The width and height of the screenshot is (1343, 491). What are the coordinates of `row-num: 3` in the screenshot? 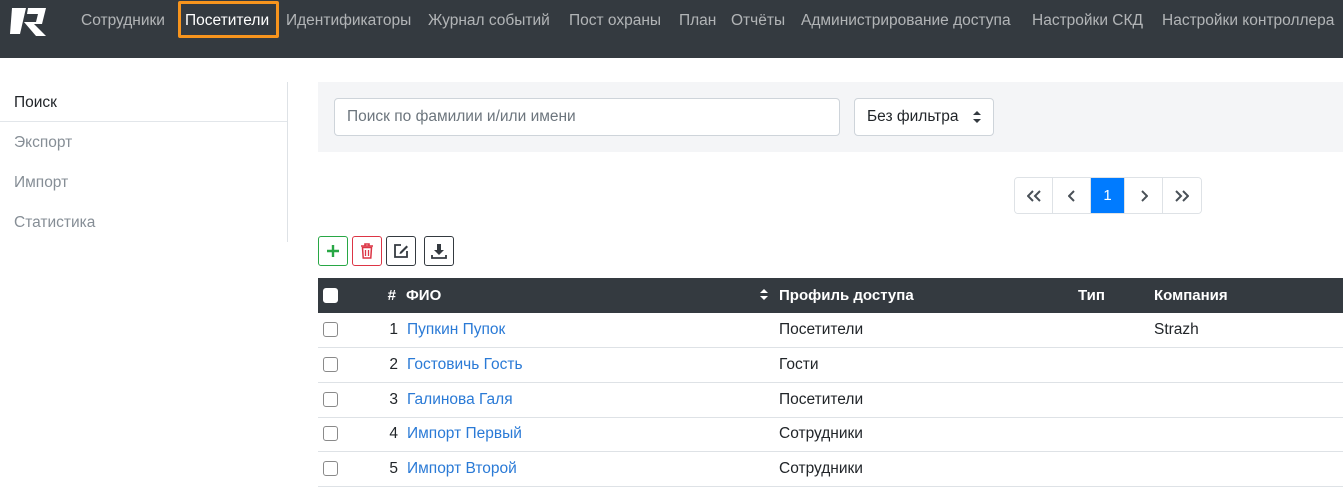 It's located at (393, 399).